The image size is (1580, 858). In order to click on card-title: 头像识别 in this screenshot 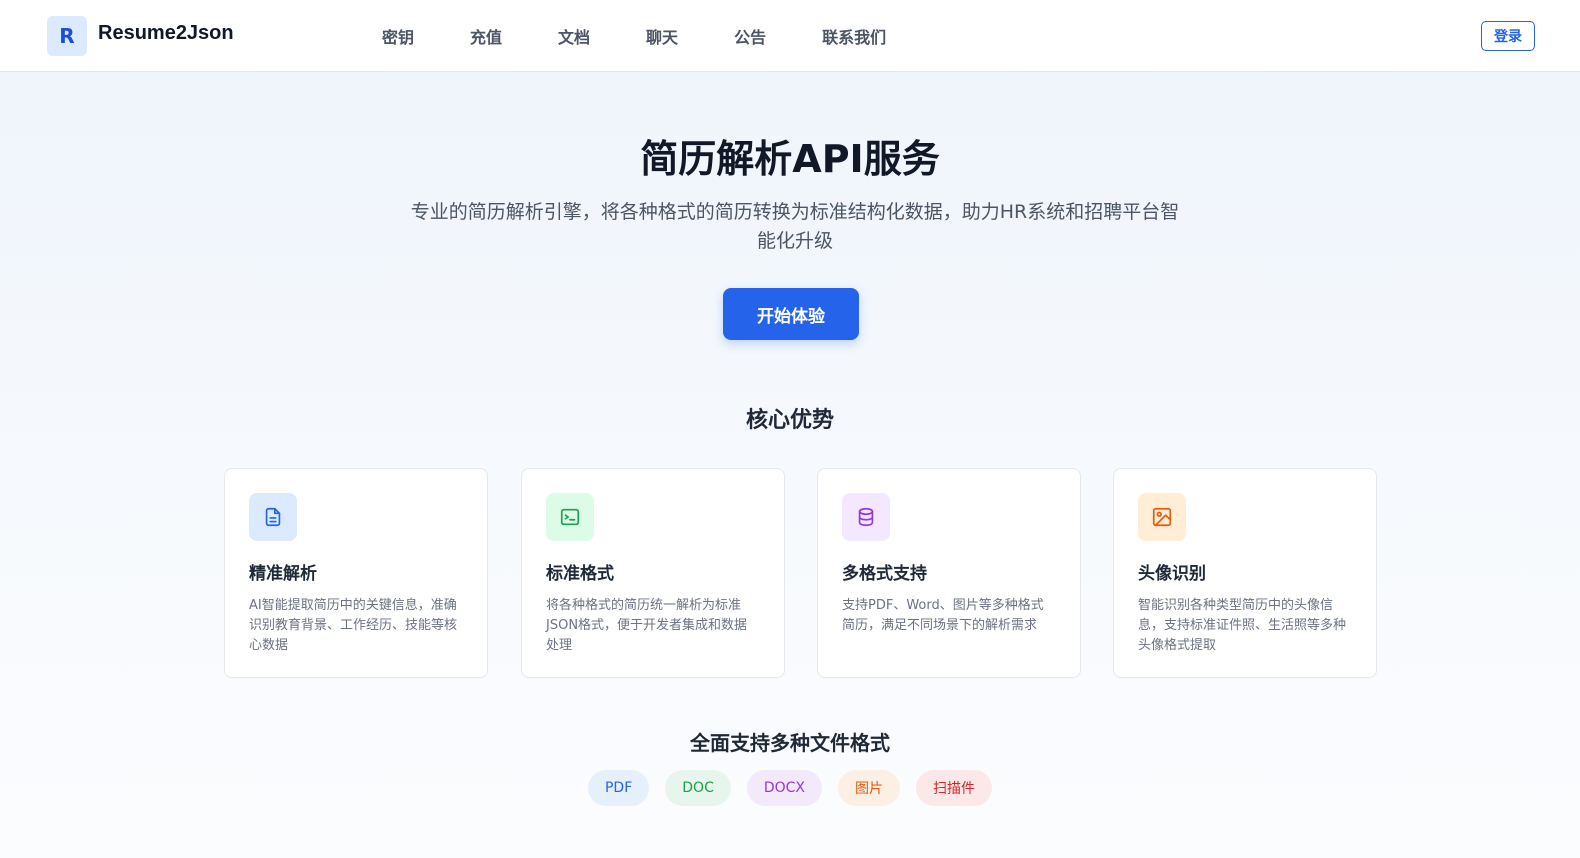, I will do `click(1172, 574)`.